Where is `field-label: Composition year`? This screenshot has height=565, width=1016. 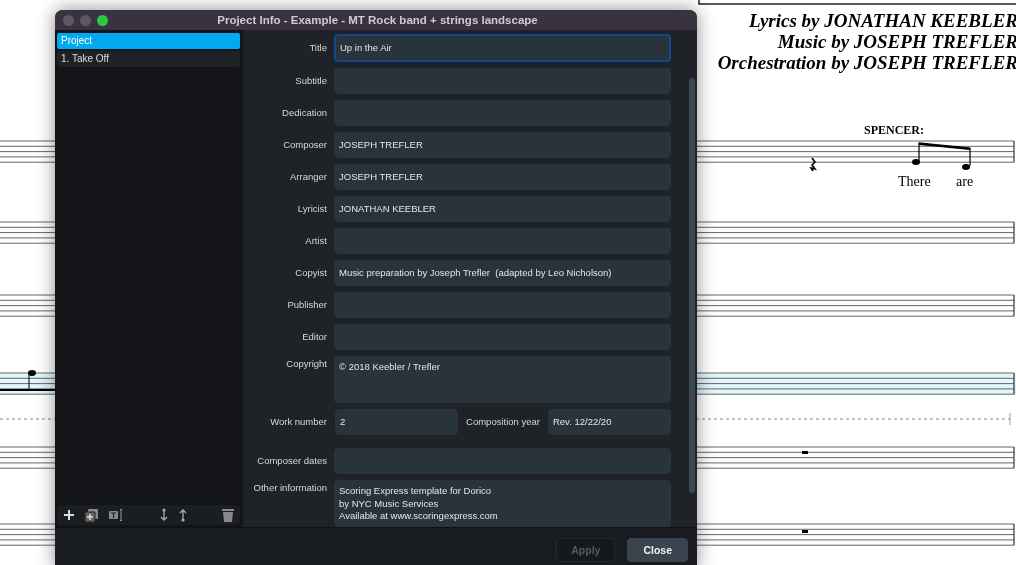 field-label: Composition year is located at coordinates (503, 422).